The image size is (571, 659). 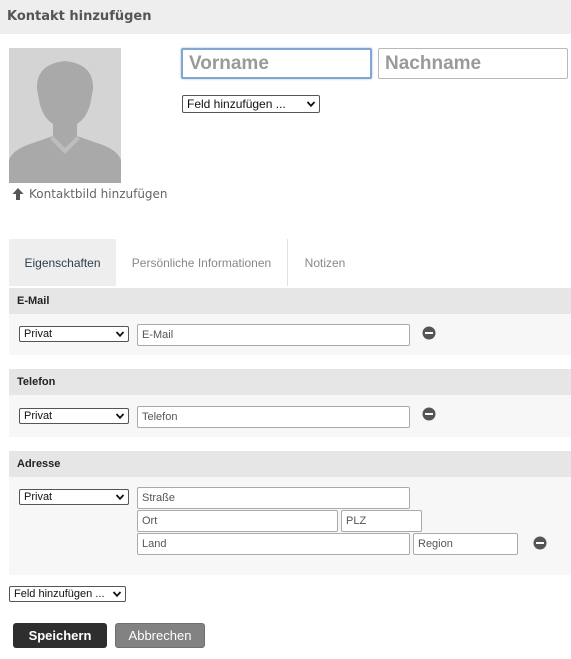 I want to click on address-type-select: Privat, so click(x=74, y=497).